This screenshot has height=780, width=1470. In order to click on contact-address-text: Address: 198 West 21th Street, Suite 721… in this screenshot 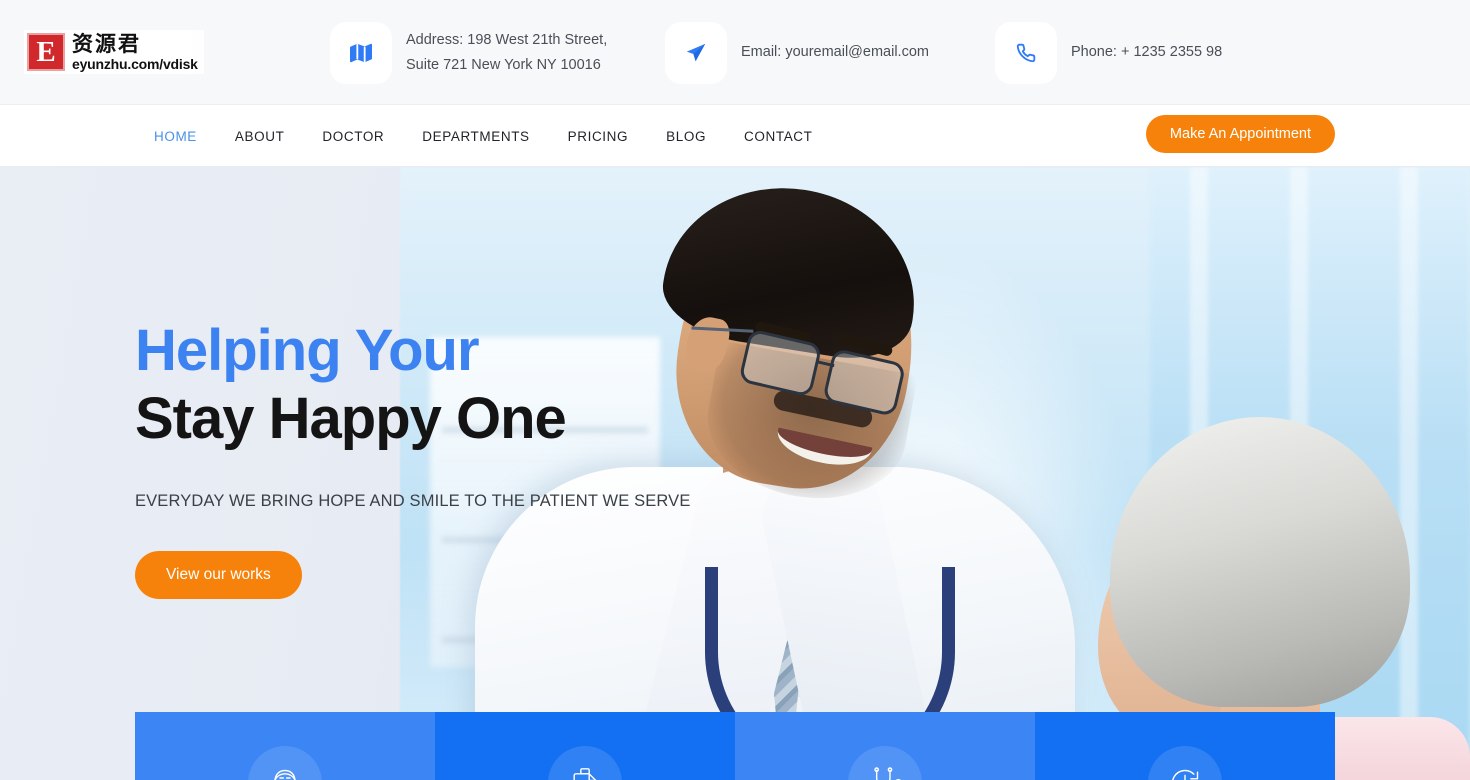, I will do `click(506, 53)`.